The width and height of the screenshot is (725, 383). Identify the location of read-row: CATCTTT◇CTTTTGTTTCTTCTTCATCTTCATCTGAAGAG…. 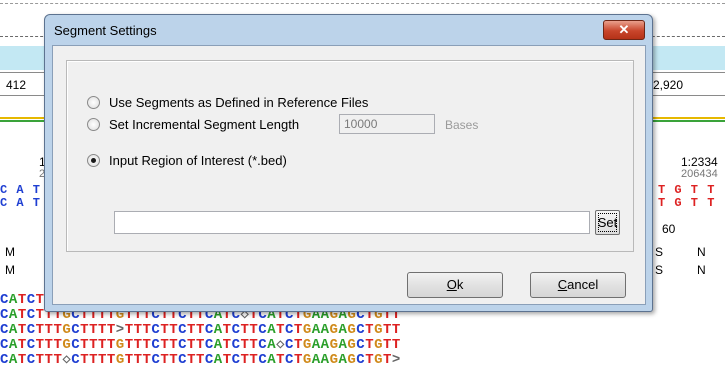
(200, 360).